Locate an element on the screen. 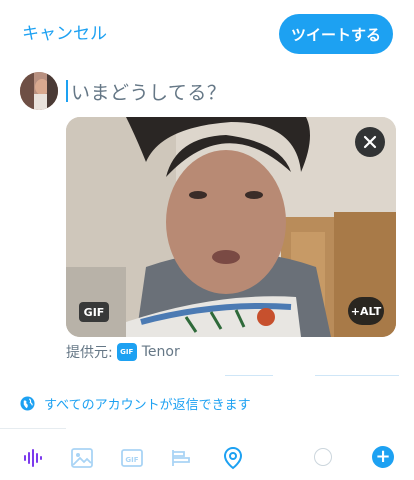 The image size is (414, 480). cancel-button: キャンセル is located at coordinates (64, 34).